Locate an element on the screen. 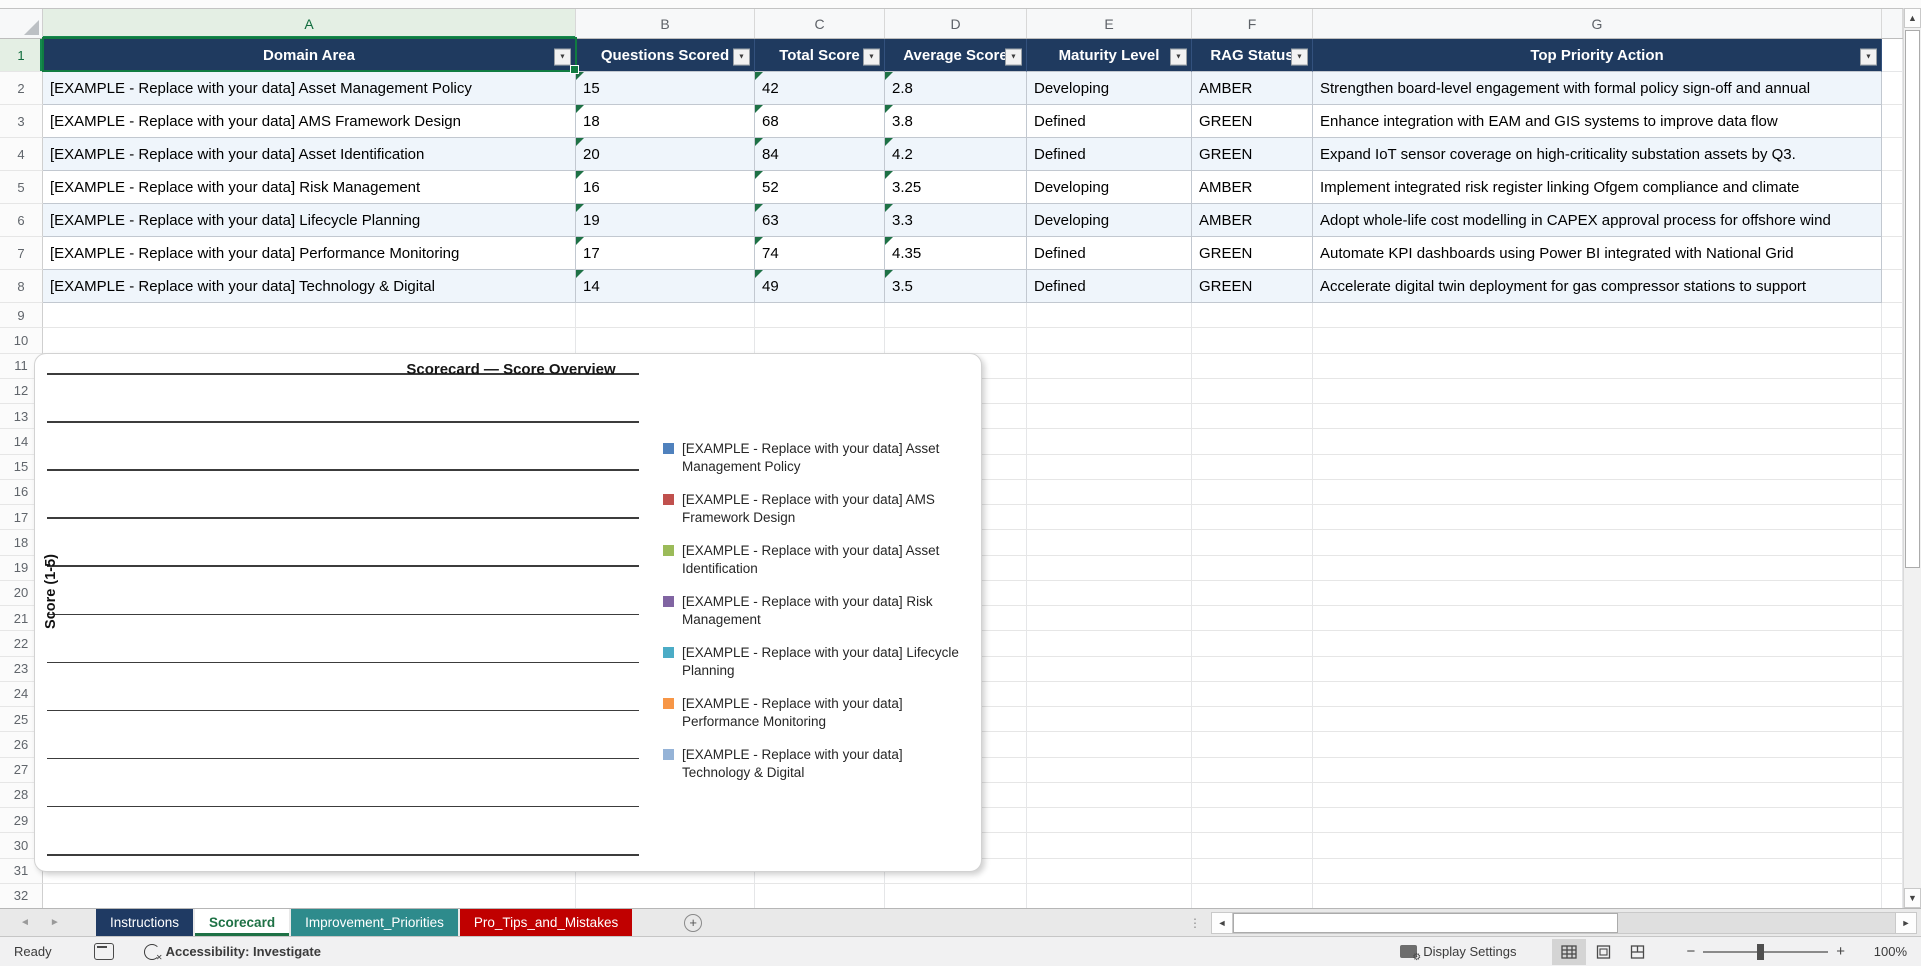  scroll-left-icon: ◄ is located at coordinates (1222, 922).